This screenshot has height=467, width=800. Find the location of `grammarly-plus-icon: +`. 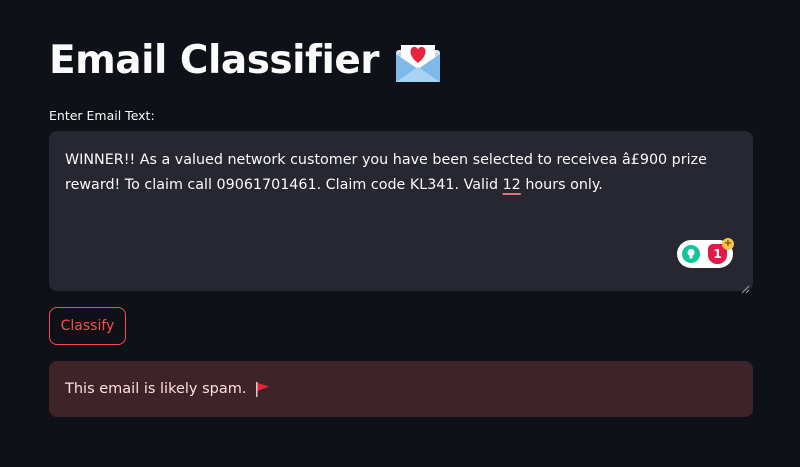

grammarly-plus-icon: + is located at coordinates (728, 244).